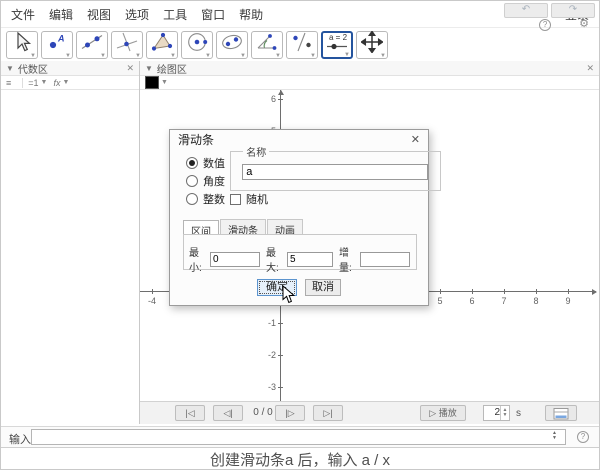  What do you see at coordinates (99, 14) in the screenshot?
I see `menu-item-2: 视图` at bounding box center [99, 14].